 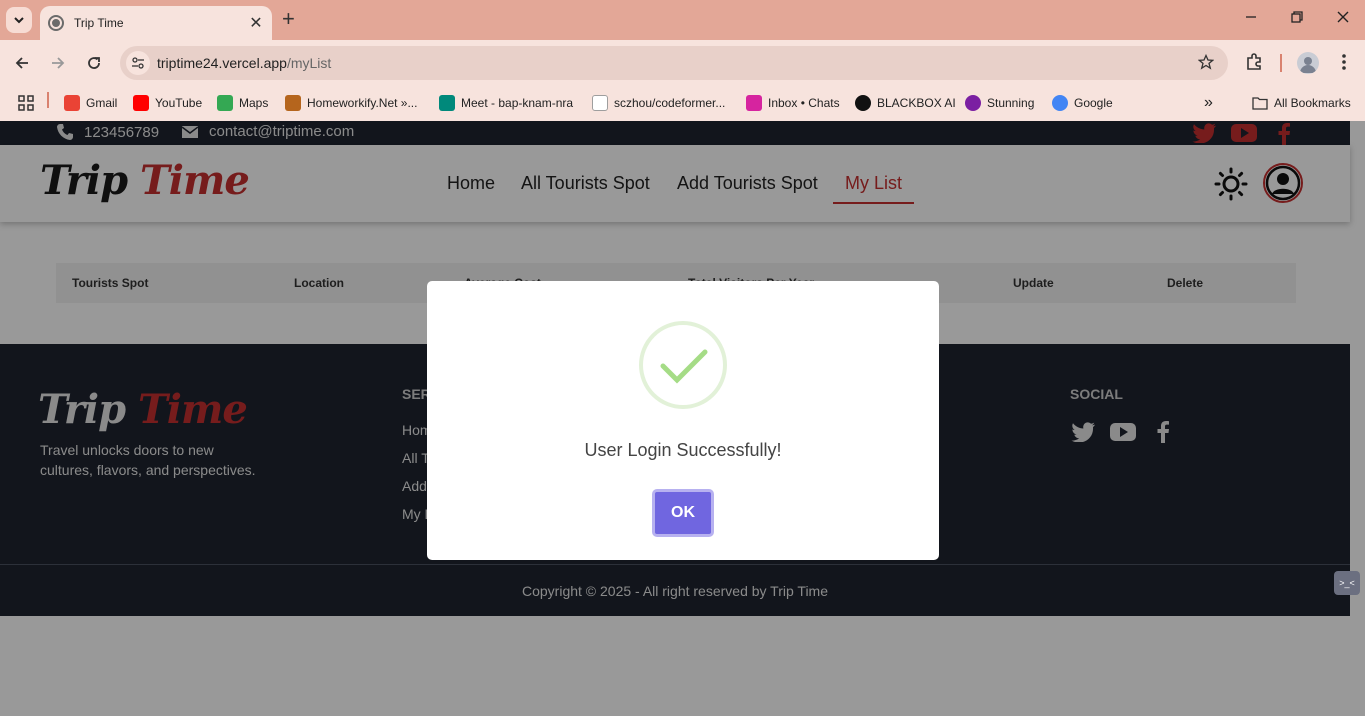 What do you see at coordinates (683, 450) in the screenshot?
I see `dialog-message: User Login Successfully!` at bounding box center [683, 450].